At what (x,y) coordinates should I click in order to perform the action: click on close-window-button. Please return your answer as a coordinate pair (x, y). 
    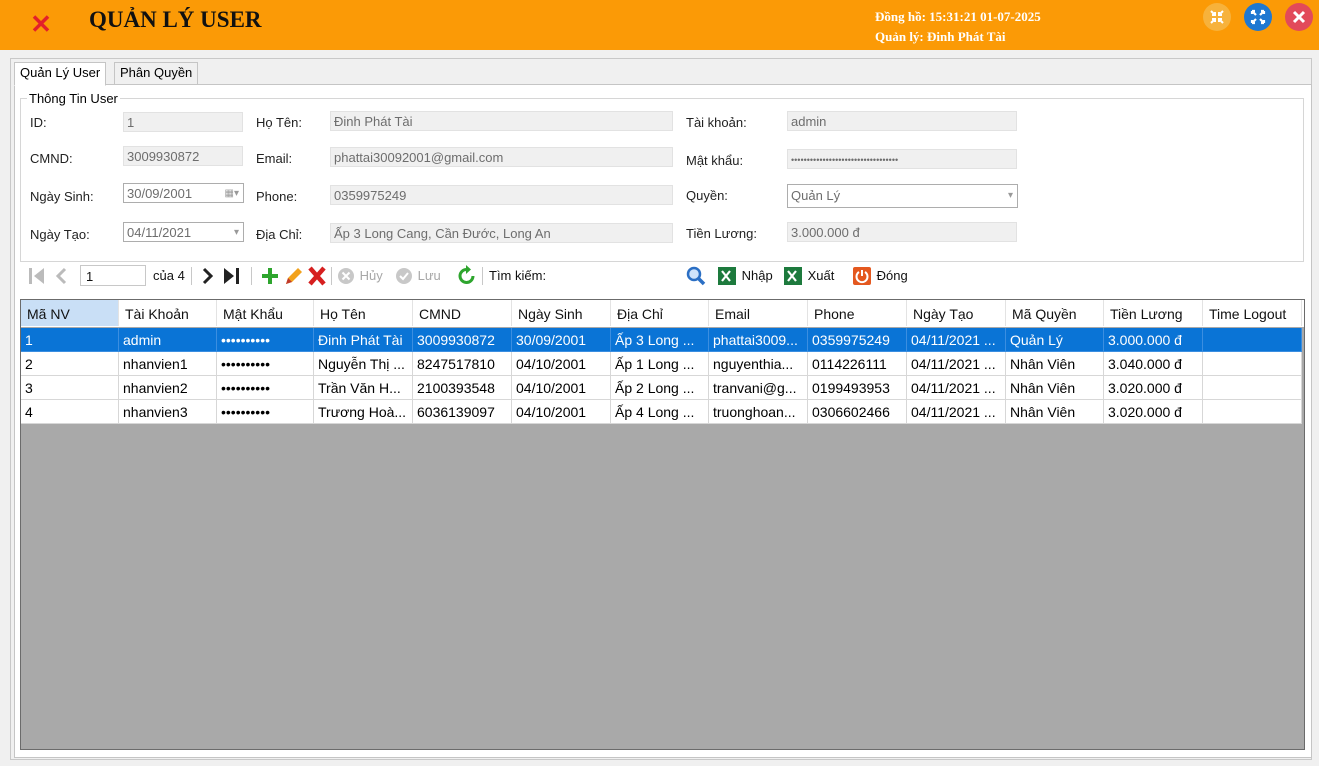
    Looking at the image, I should click on (1299, 17).